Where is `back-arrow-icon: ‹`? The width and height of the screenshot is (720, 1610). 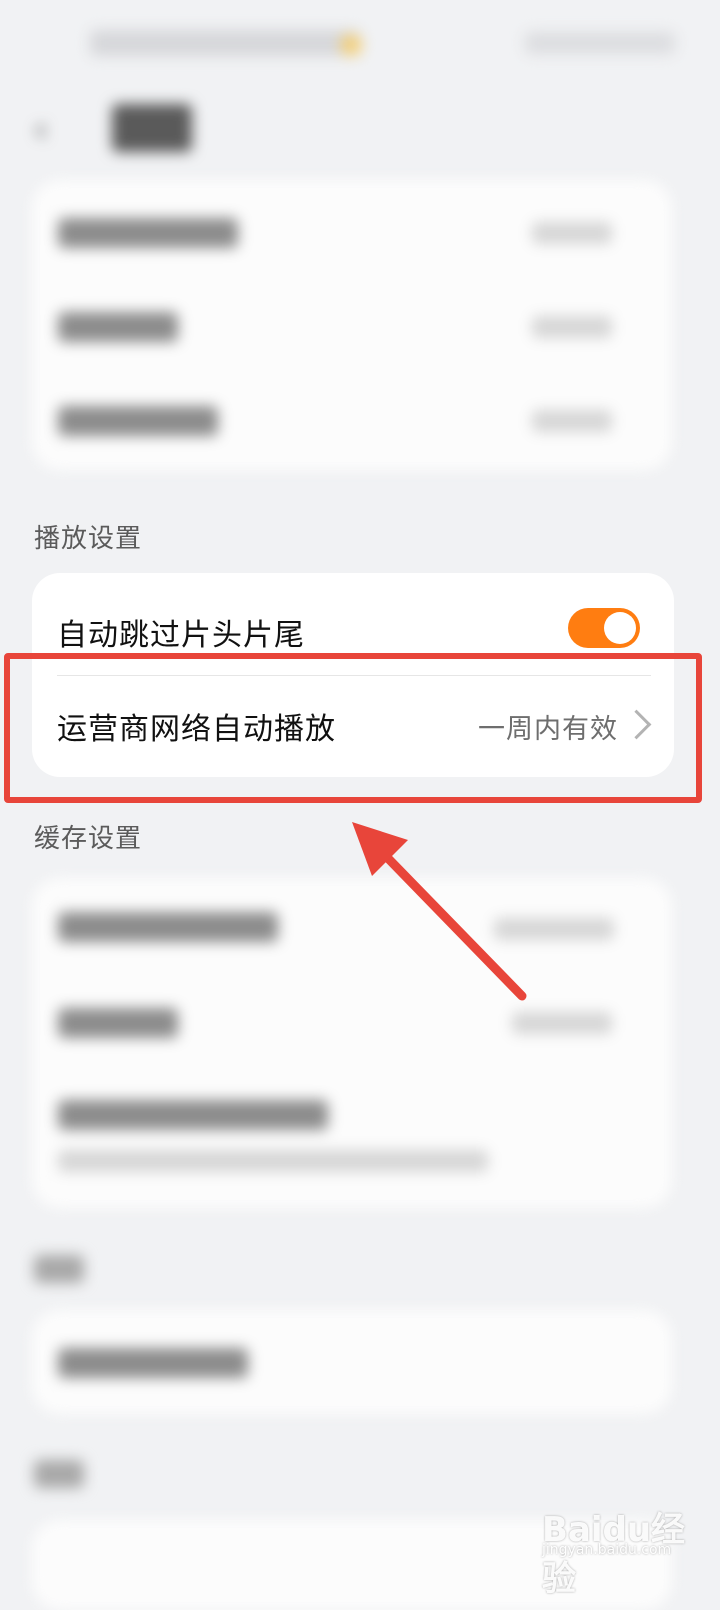
back-arrow-icon: ‹ is located at coordinates (52, 130).